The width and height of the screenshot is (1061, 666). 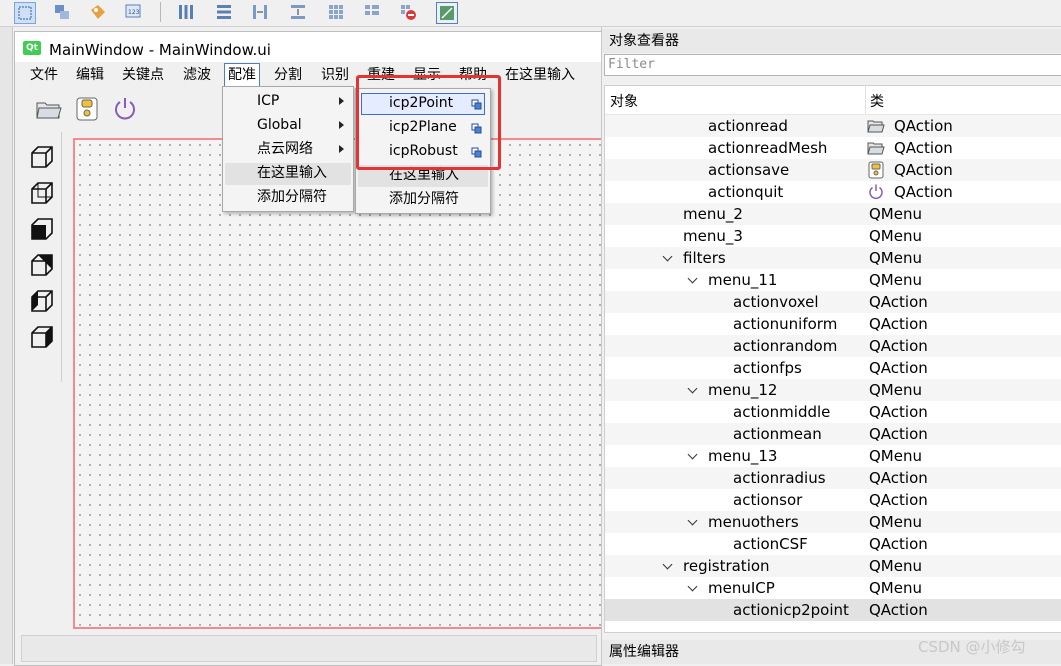 What do you see at coordinates (833, 236) in the screenshot?
I see `tree-row: menu_3 QMenu` at bounding box center [833, 236].